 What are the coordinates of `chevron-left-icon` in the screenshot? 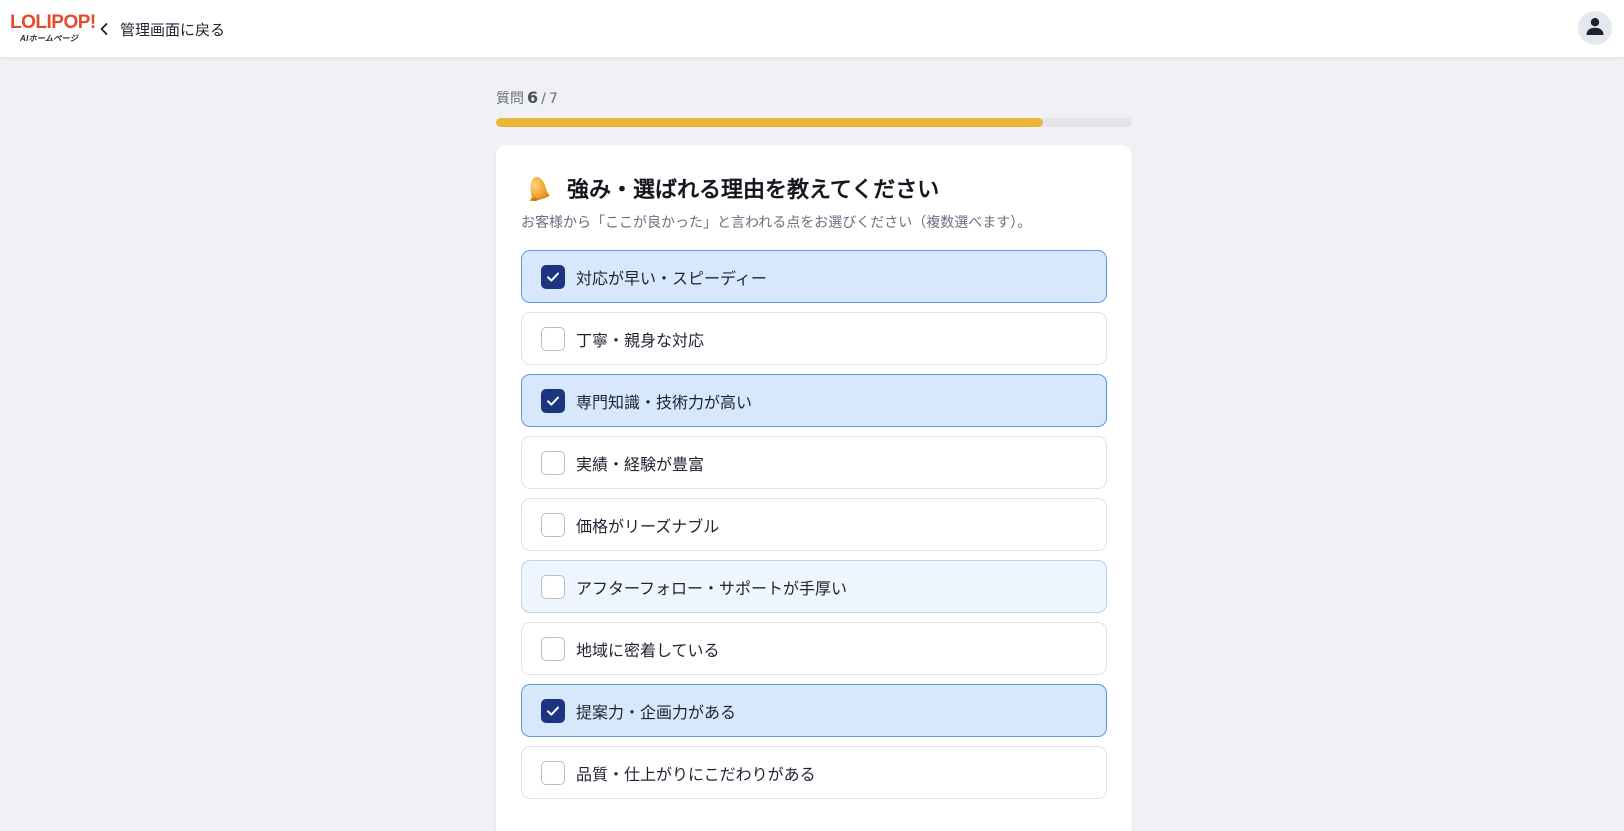 It's located at (104, 29).